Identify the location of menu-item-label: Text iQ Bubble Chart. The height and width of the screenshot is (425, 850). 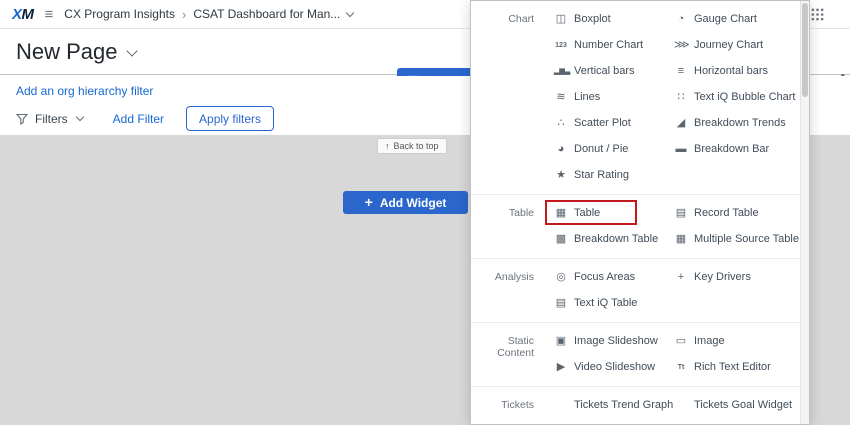
(745, 97).